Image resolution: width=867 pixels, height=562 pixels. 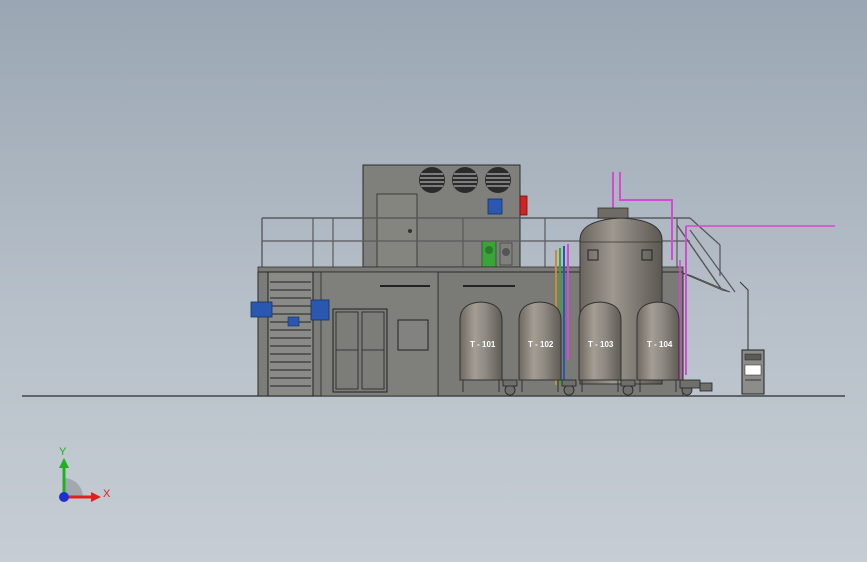 I want to click on tank-102: T - 102, so click(x=540, y=346).